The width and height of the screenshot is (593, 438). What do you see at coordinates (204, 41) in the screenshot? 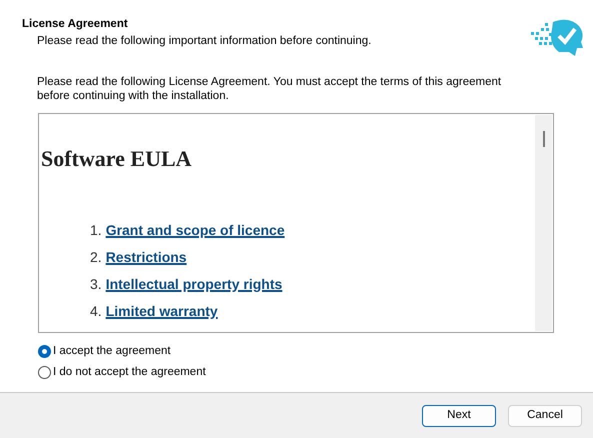
I see `page-subtitle: Please read the following important information before continuing.` at bounding box center [204, 41].